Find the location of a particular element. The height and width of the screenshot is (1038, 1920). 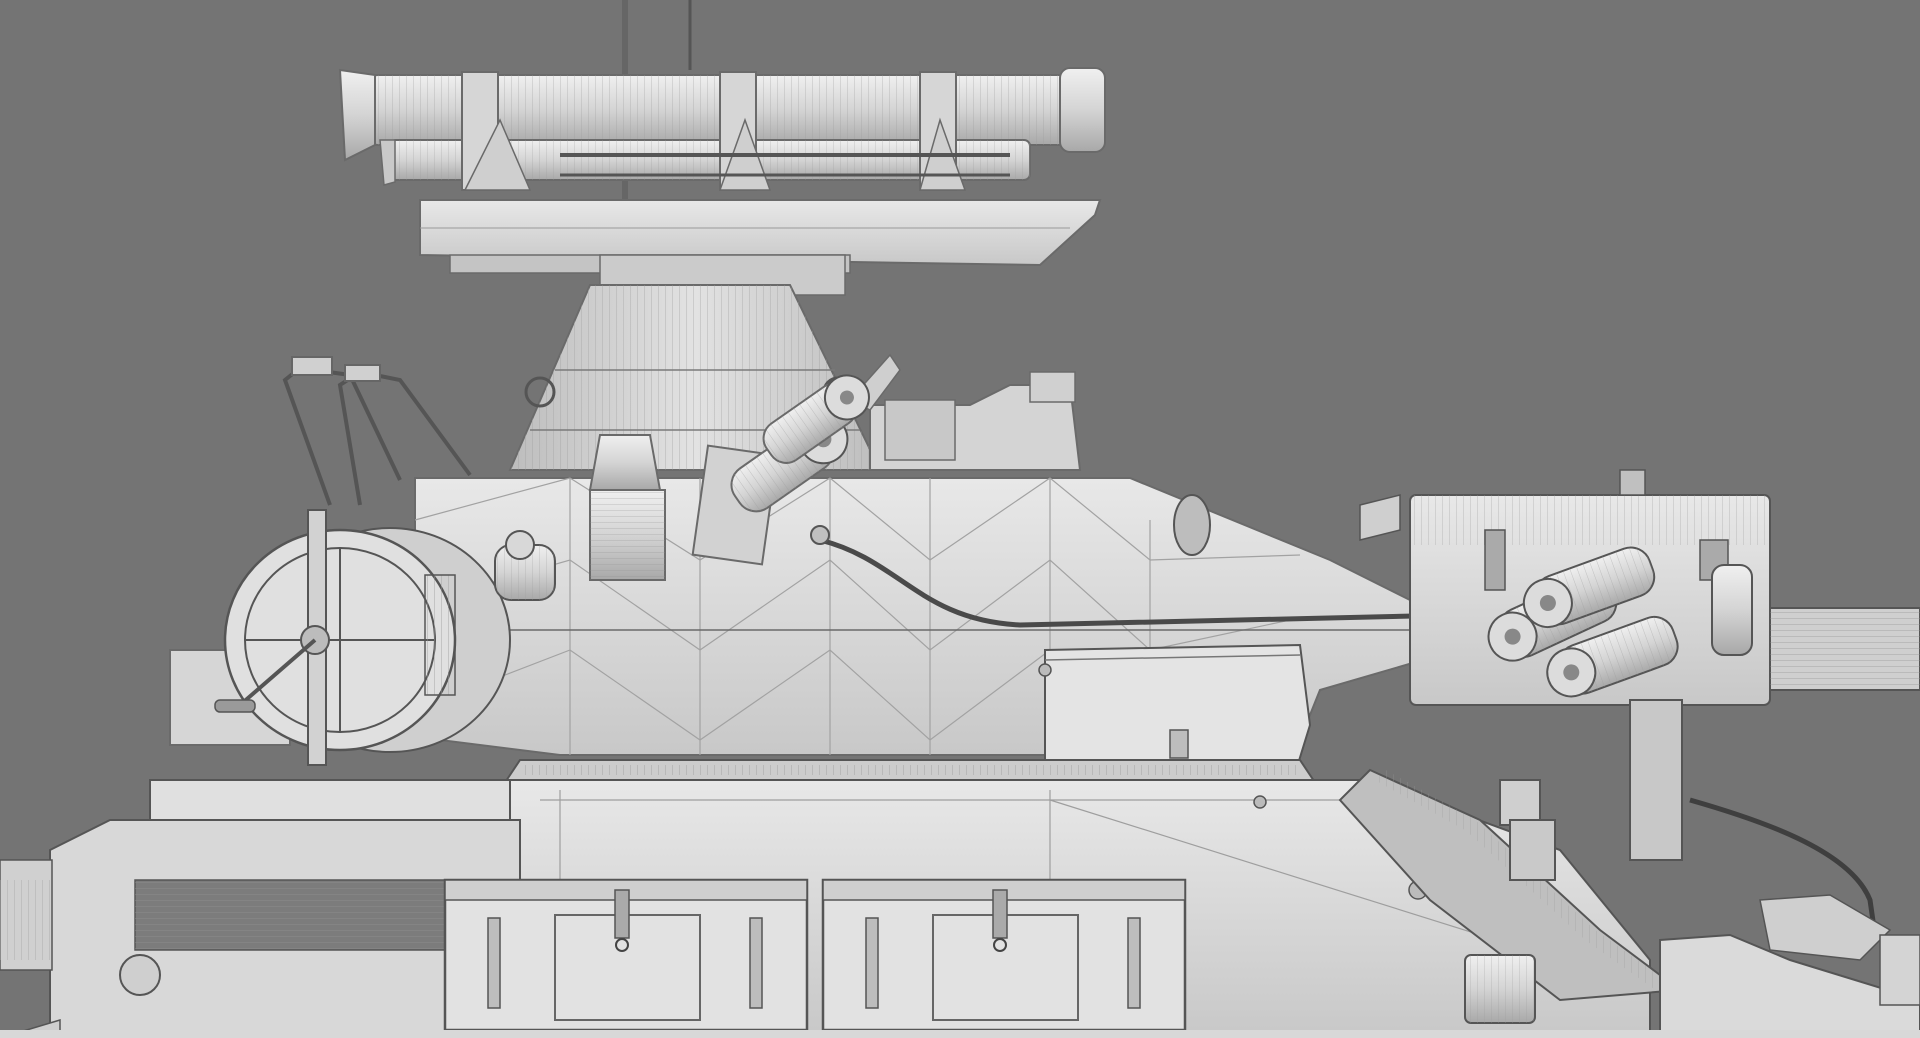

ground-plane is located at coordinates (960, 1034).